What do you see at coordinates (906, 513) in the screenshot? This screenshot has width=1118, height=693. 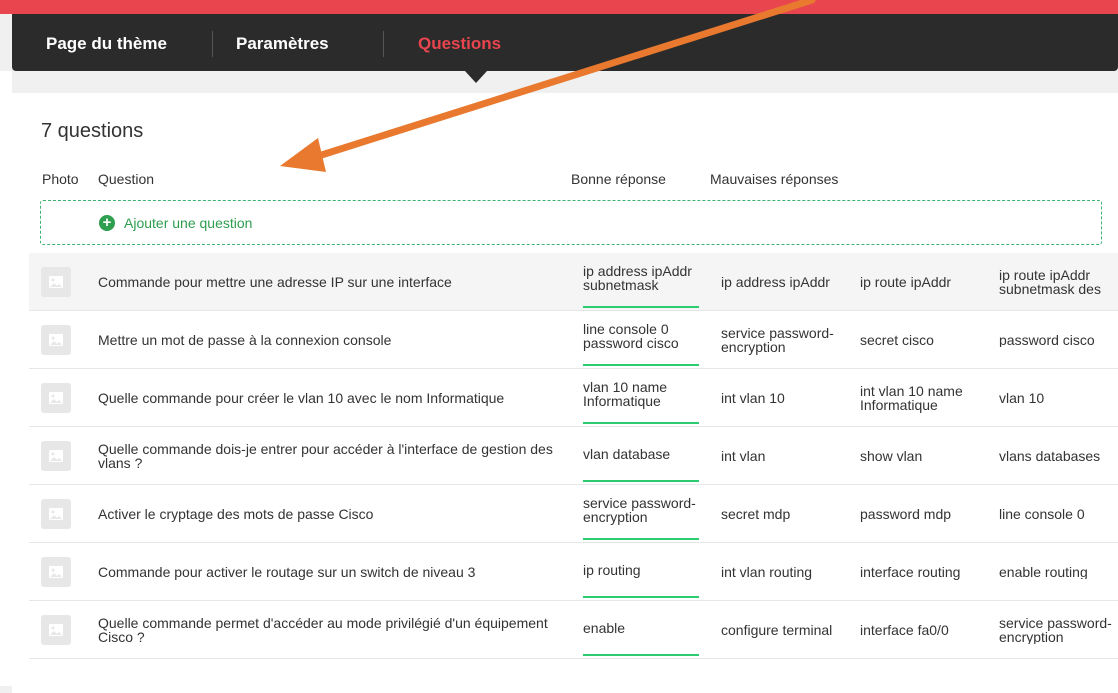 I see `wrong-answer-2: password mdp` at bounding box center [906, 513].